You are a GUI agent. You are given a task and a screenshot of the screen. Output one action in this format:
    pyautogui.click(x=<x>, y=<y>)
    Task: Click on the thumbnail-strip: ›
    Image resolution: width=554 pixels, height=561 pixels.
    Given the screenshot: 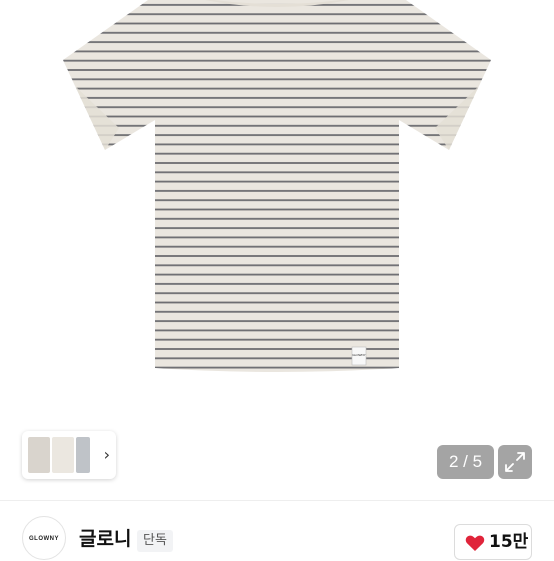 What is the action you would take?
    pyautogui.click(x=69, y=455)
    